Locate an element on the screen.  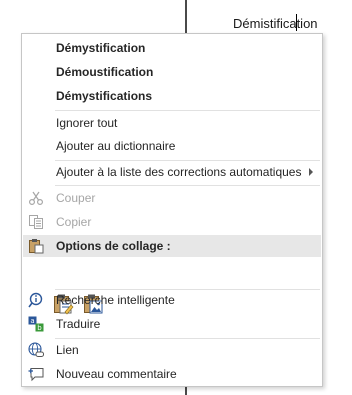
add-to-dictionary-item: Ajouter au dictionnaire is located at coordinates (172, 146).